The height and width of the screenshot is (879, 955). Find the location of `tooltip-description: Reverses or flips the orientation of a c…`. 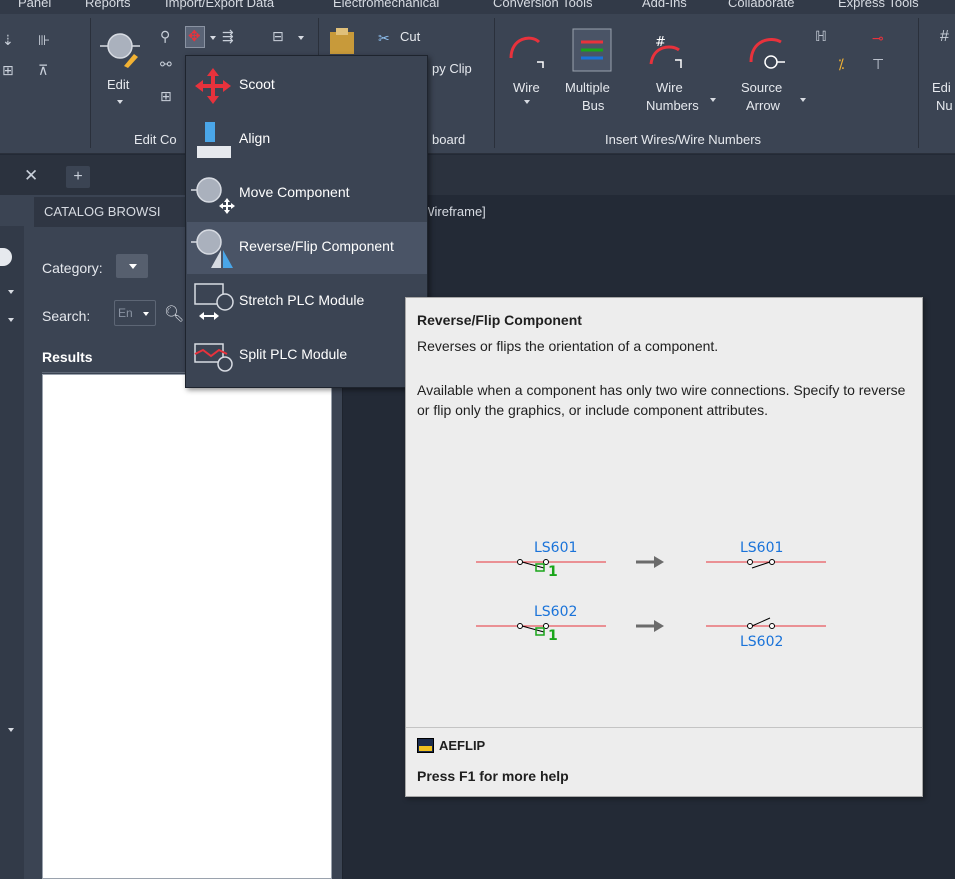

tooltip-description: Reverses or flips the orientation of a c… is located at coordinates (568, 346).